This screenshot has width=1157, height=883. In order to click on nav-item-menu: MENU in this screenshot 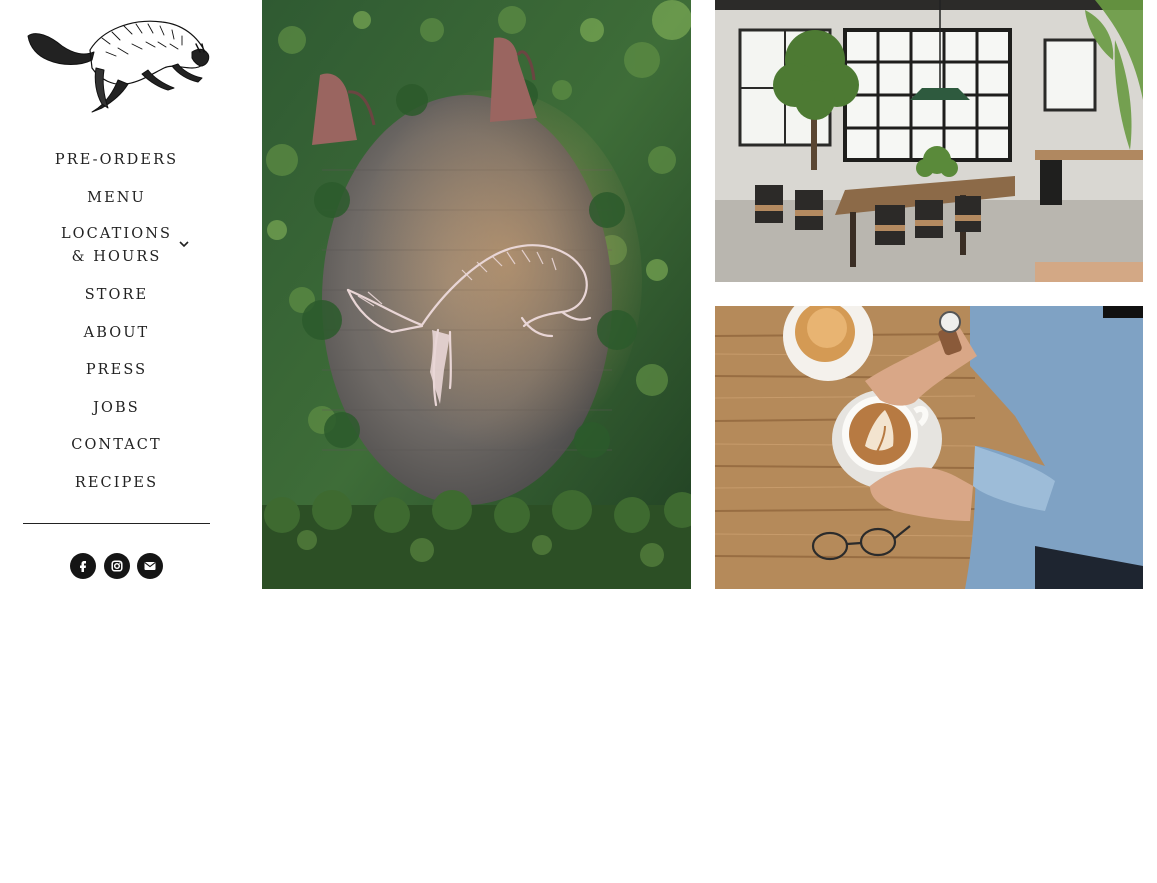, I will do `click(116, 205)`.